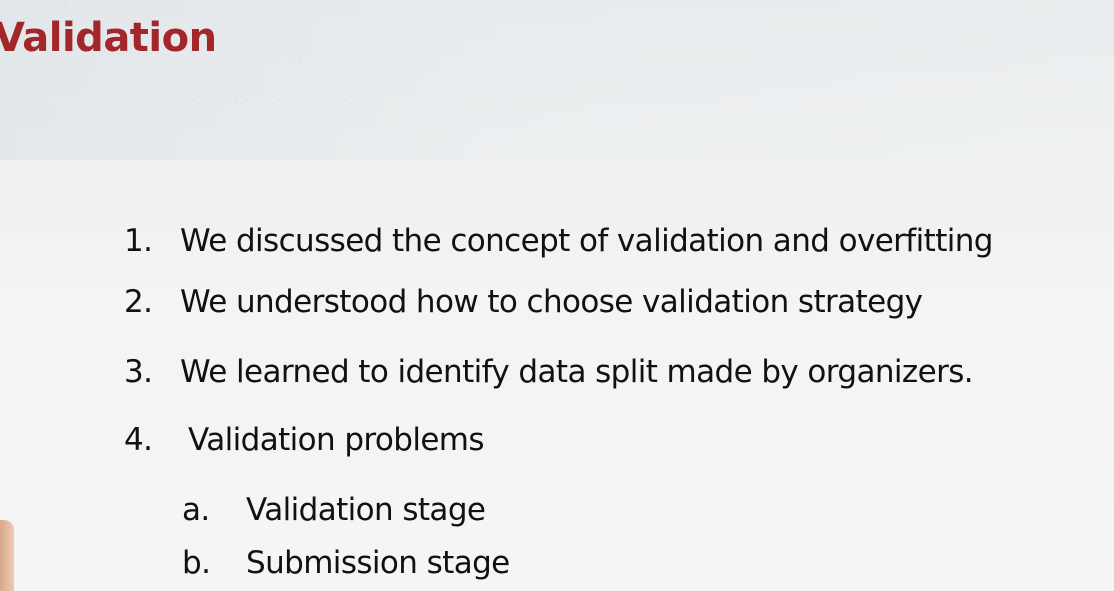 This screenshot has height=591, width=1114. I want to click on list-item: 4. Validation problems, so click(304, 440).